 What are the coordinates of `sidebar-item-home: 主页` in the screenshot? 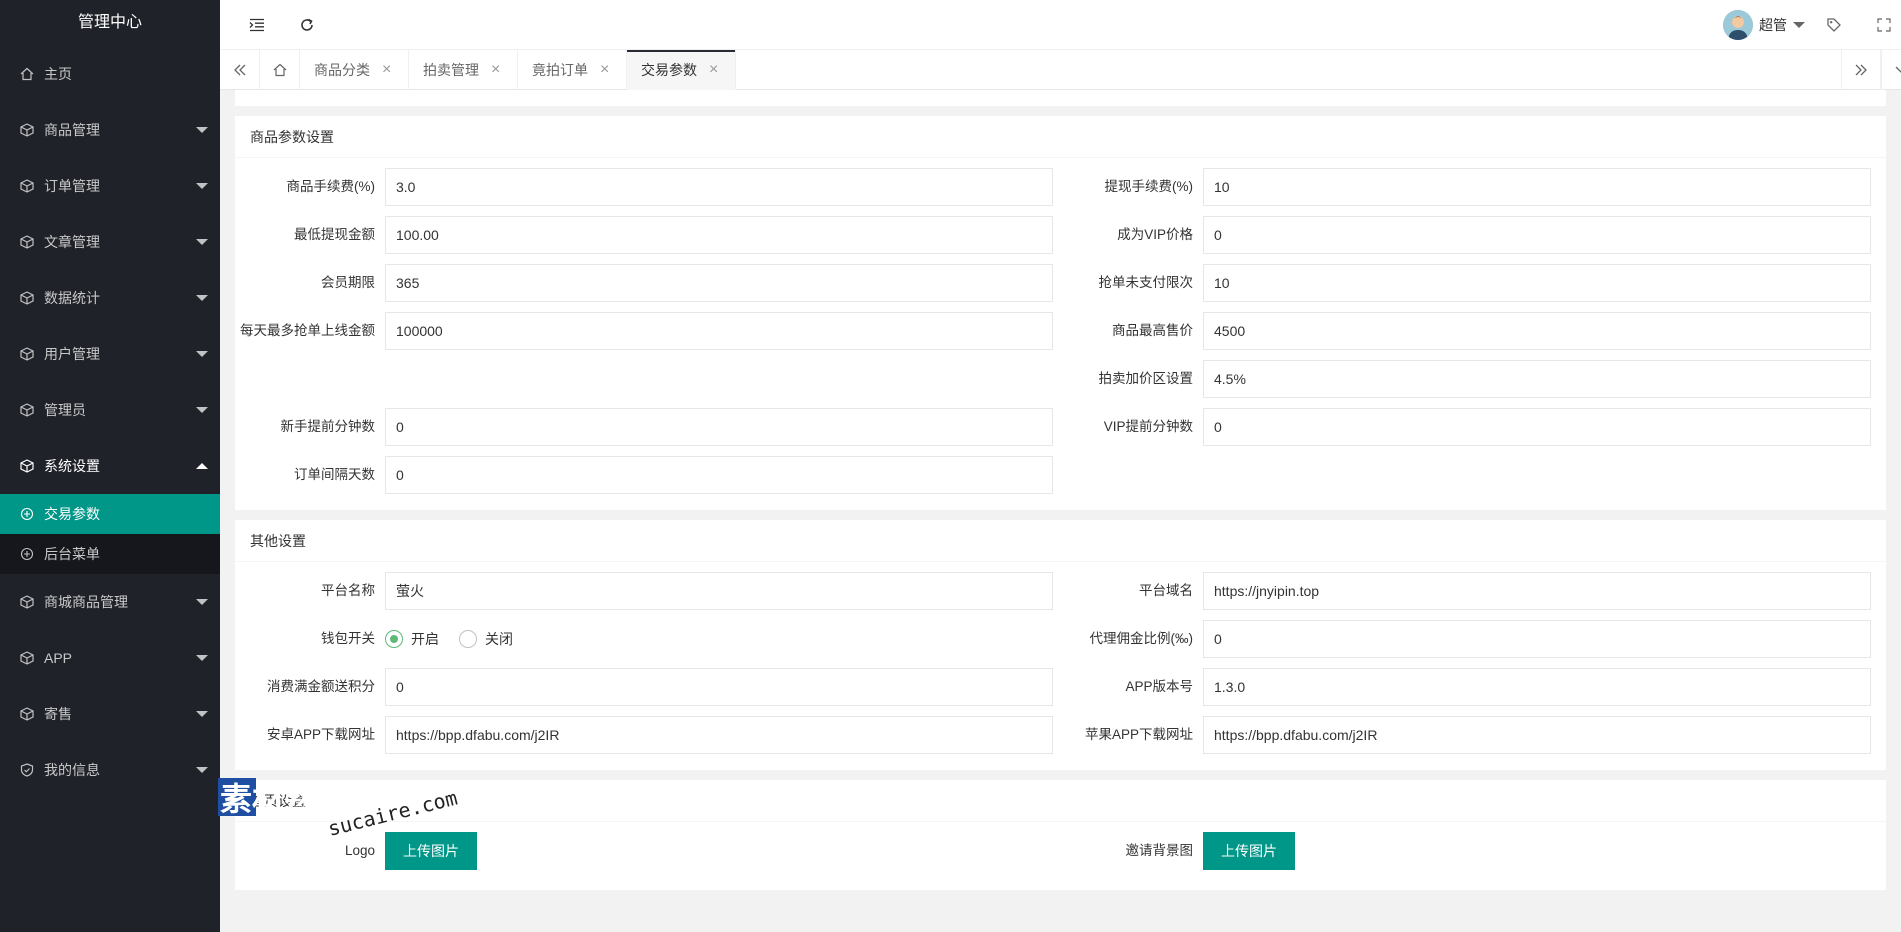 It's located at (110, 74).